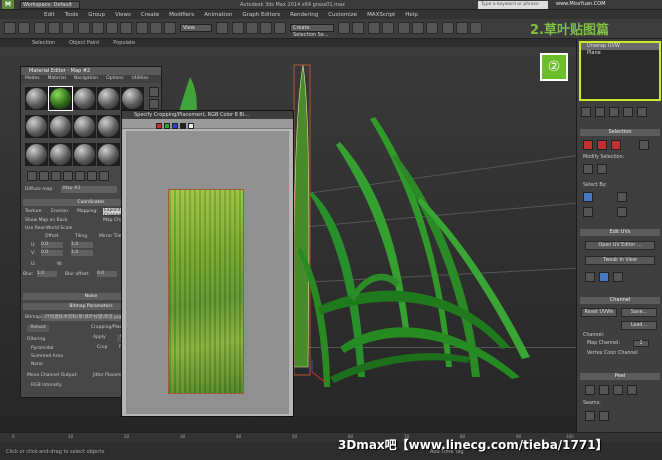 Image resolution: width=662 pixels, height=460 pixels. I want to click on angle-snap-icon, so click(252, 28).